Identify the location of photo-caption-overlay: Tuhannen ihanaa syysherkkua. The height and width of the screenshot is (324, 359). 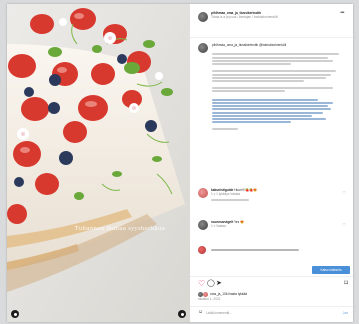
(120, 229).